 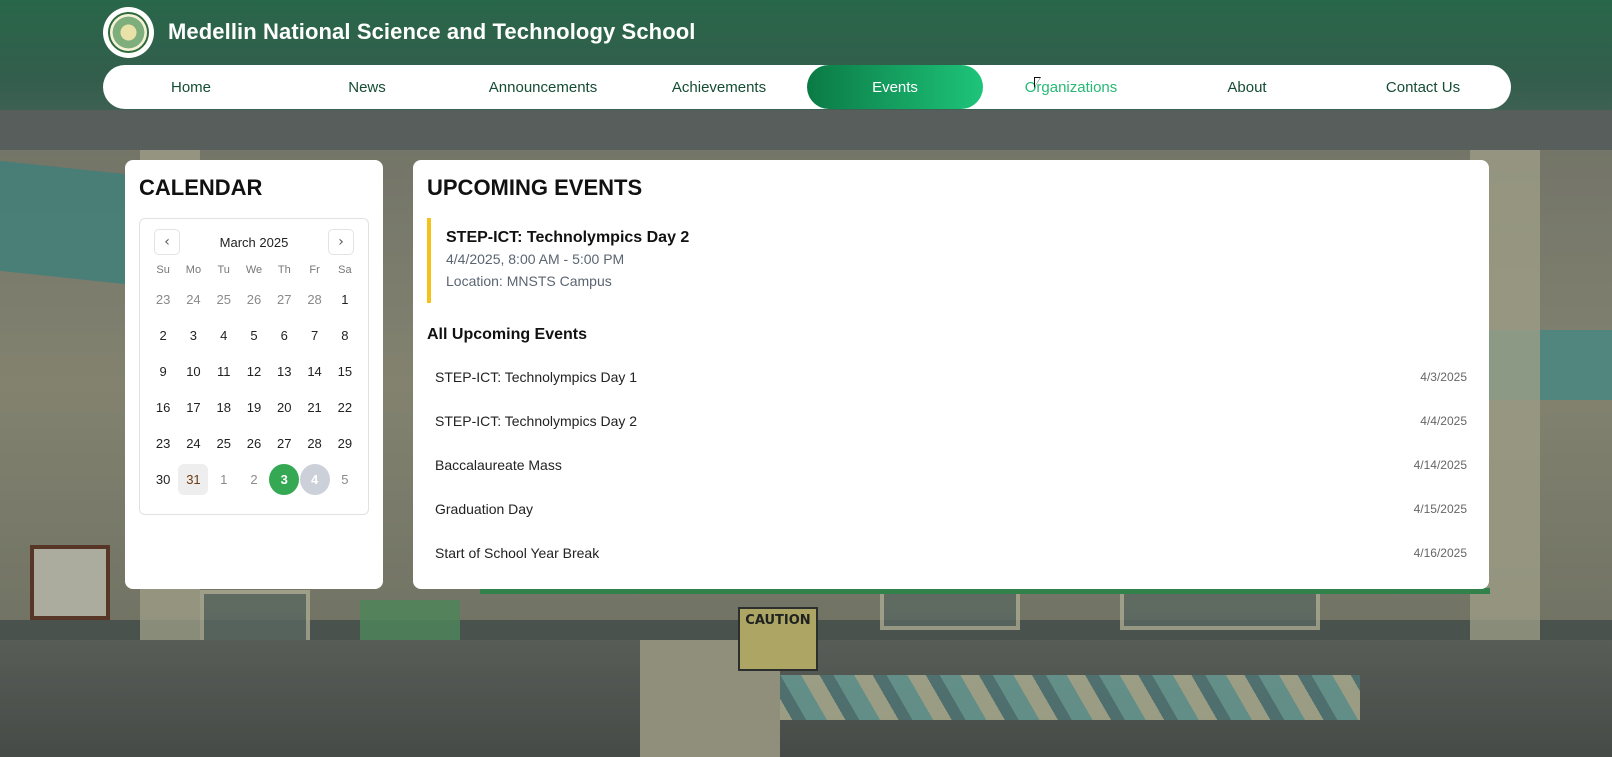 What do you see at coordinates (254, 270) in the screenshot?
I see `calendar-weekday: We` at bounding box center [254, 270].